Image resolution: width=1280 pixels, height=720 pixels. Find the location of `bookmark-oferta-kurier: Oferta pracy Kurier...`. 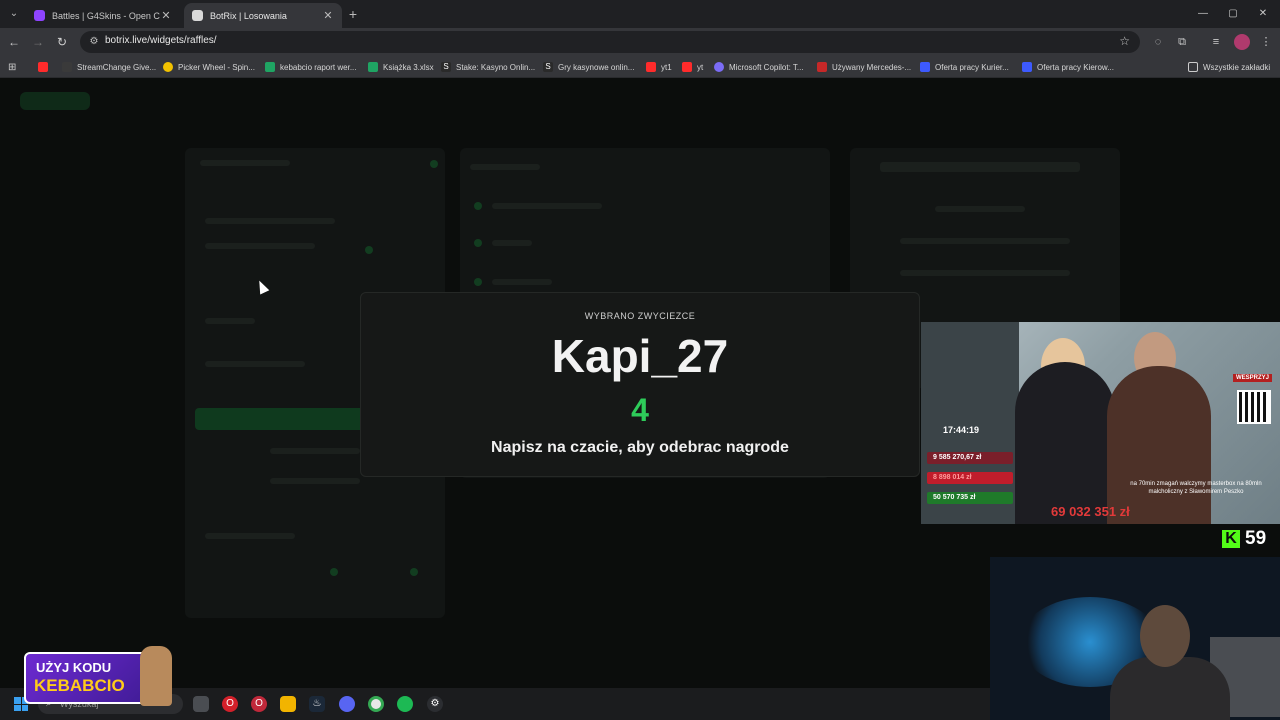

bookmark-oferta-kurier: Oferta pracy Kurier... is located at coordinates (964, 67).